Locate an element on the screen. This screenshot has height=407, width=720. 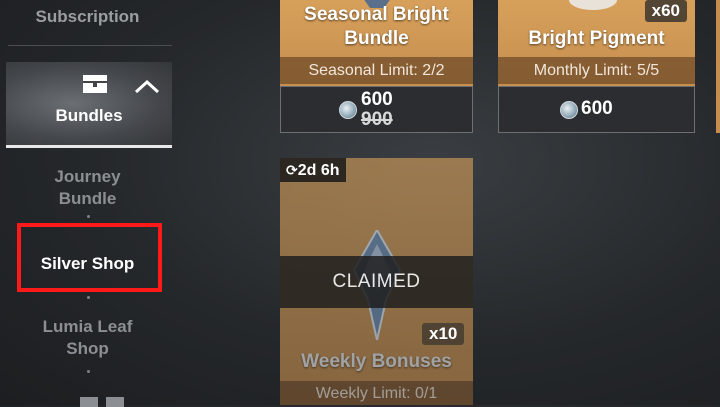
shop-icon is located at coordinates (102, 402).